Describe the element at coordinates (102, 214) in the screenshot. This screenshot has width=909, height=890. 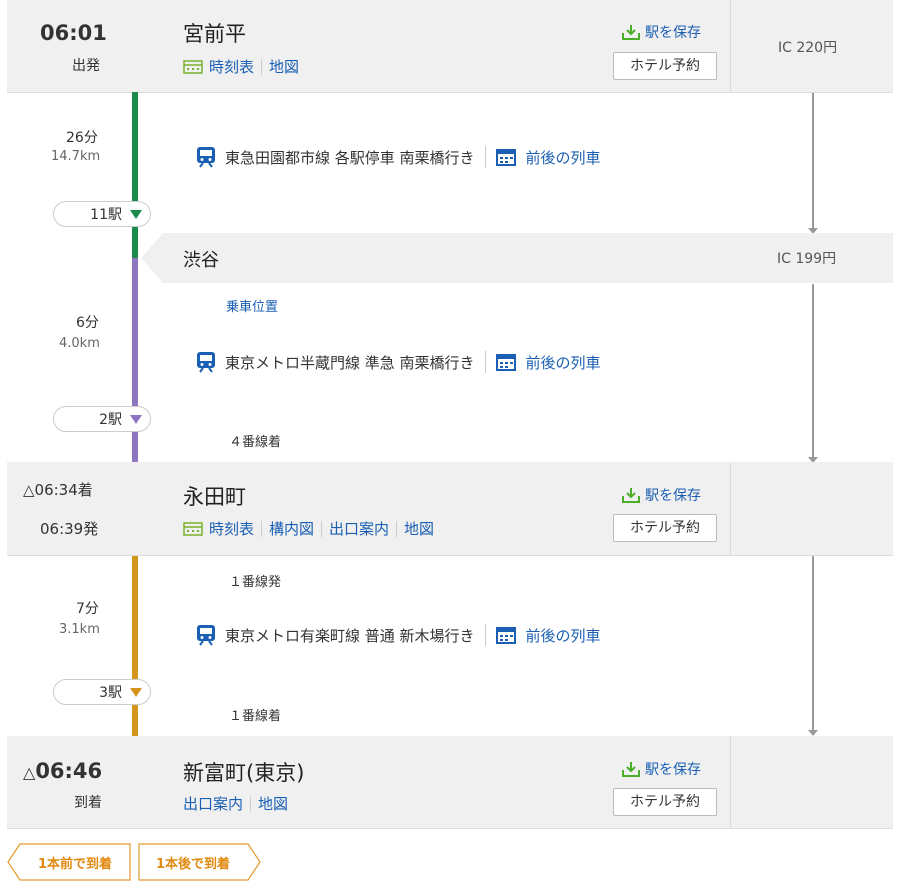
I see `stops-toggle: 11駅` at that location.